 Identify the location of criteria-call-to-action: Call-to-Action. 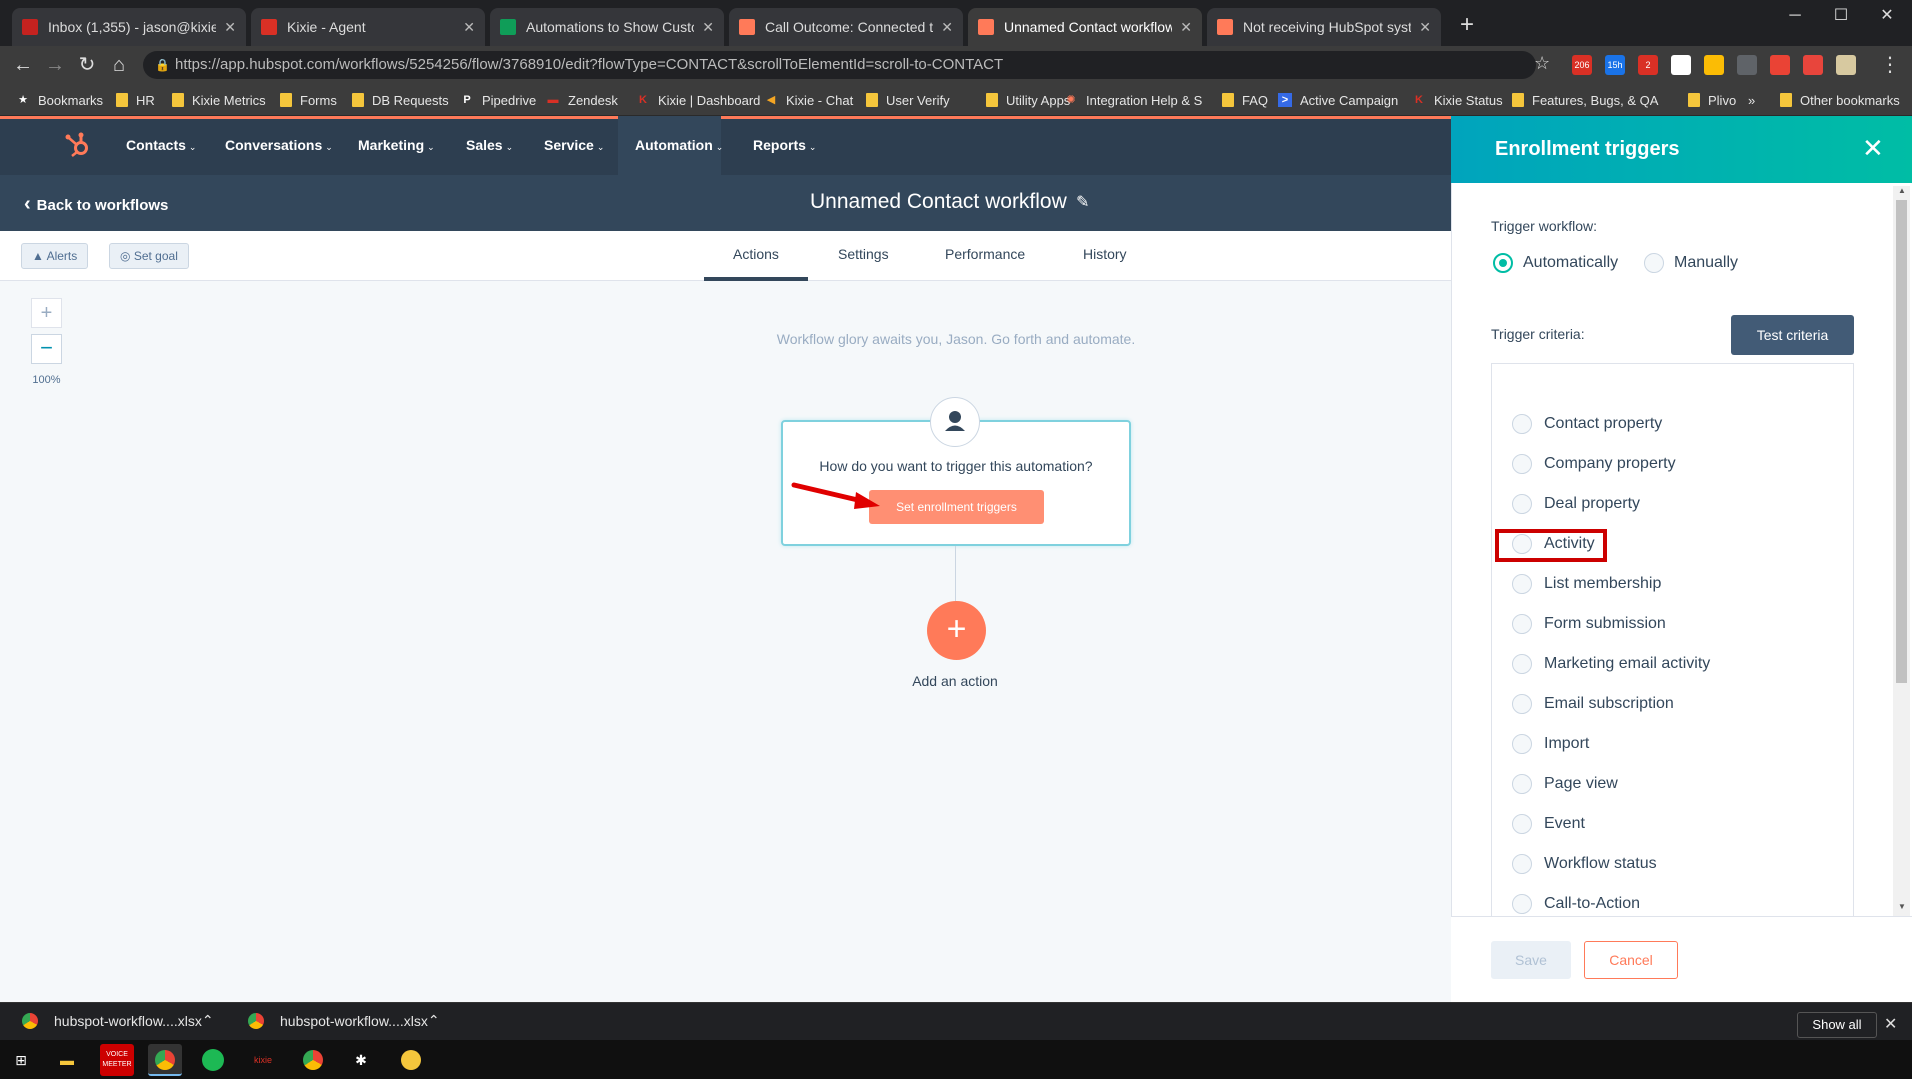
(1592, 904).